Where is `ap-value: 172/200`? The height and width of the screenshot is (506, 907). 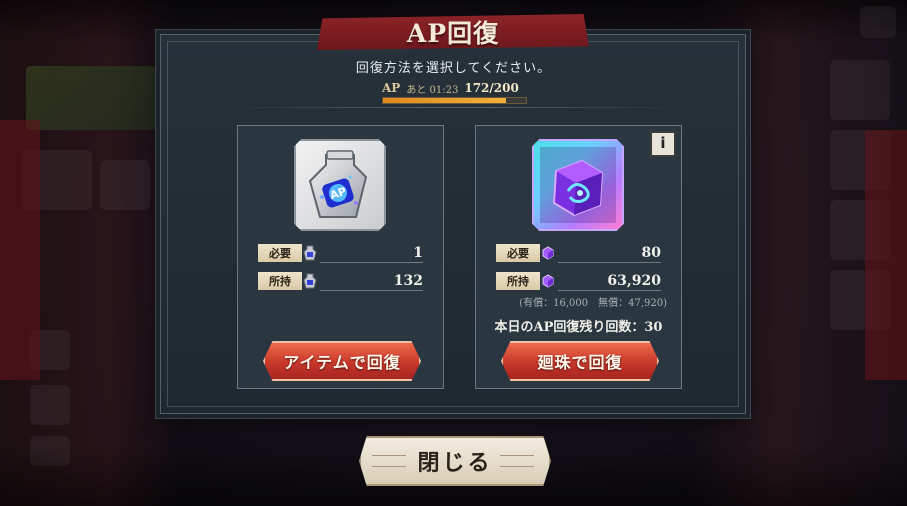
ap-value: 172/200 is located at coordinates (491, 88).